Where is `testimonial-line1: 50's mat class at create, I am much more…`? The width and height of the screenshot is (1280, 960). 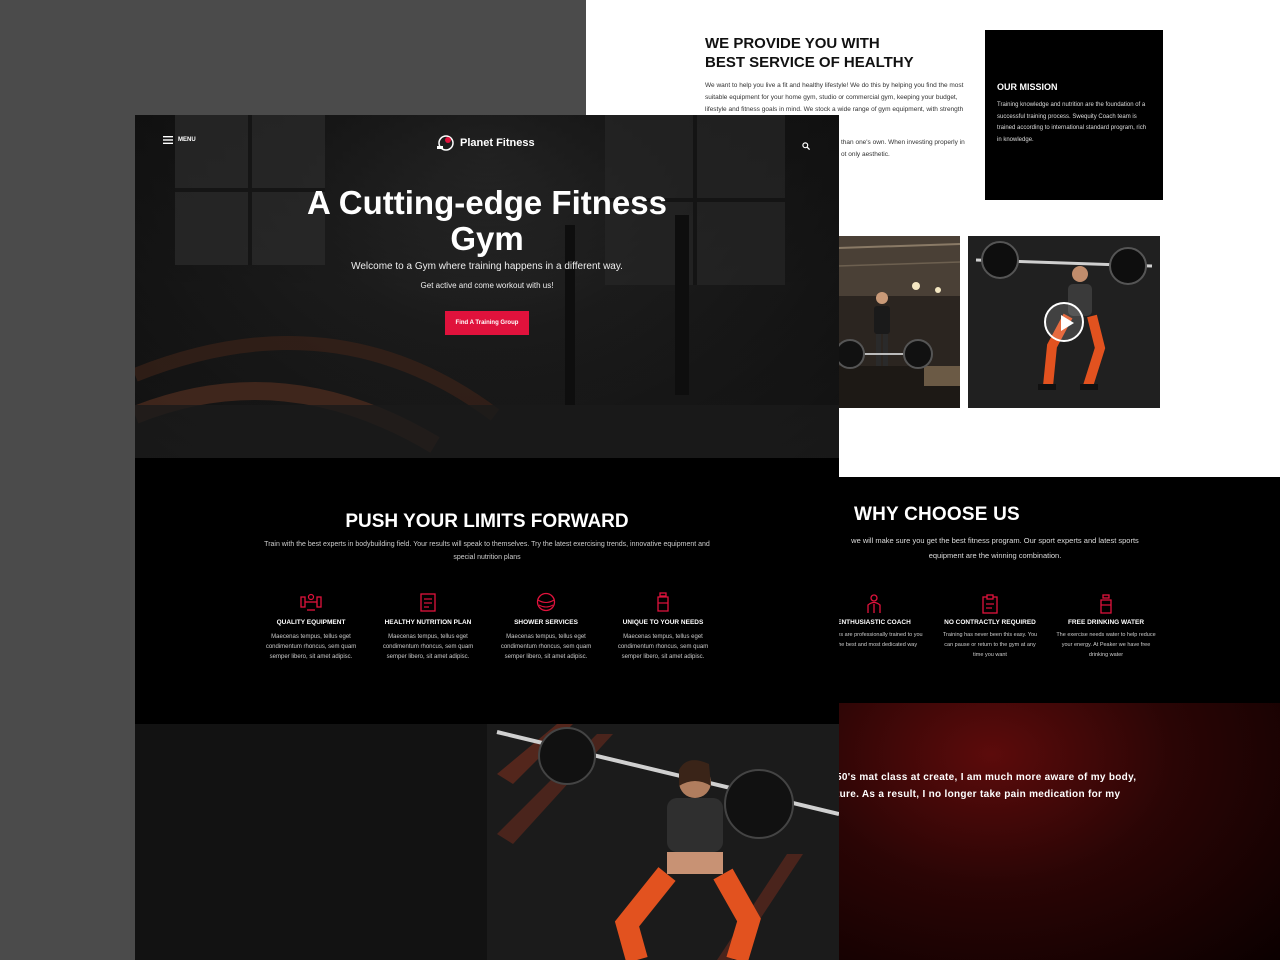
testimonial-line1: 50's mat class at create, I am much more… is located at coordinates (986, 777).